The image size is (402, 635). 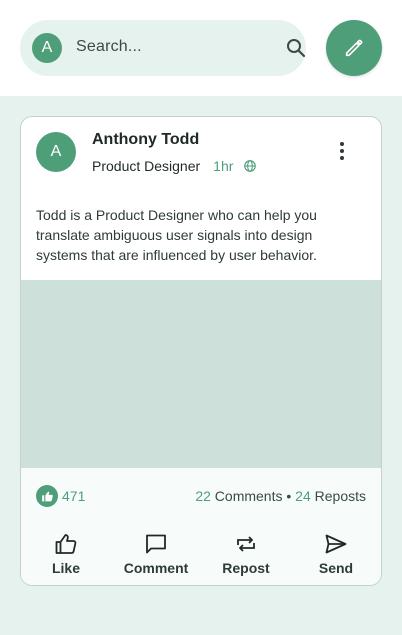 What do you see at coordinates (246, 556) in the screenshot?
I see `repost-button: Repost` at bounding box center [246, 556].